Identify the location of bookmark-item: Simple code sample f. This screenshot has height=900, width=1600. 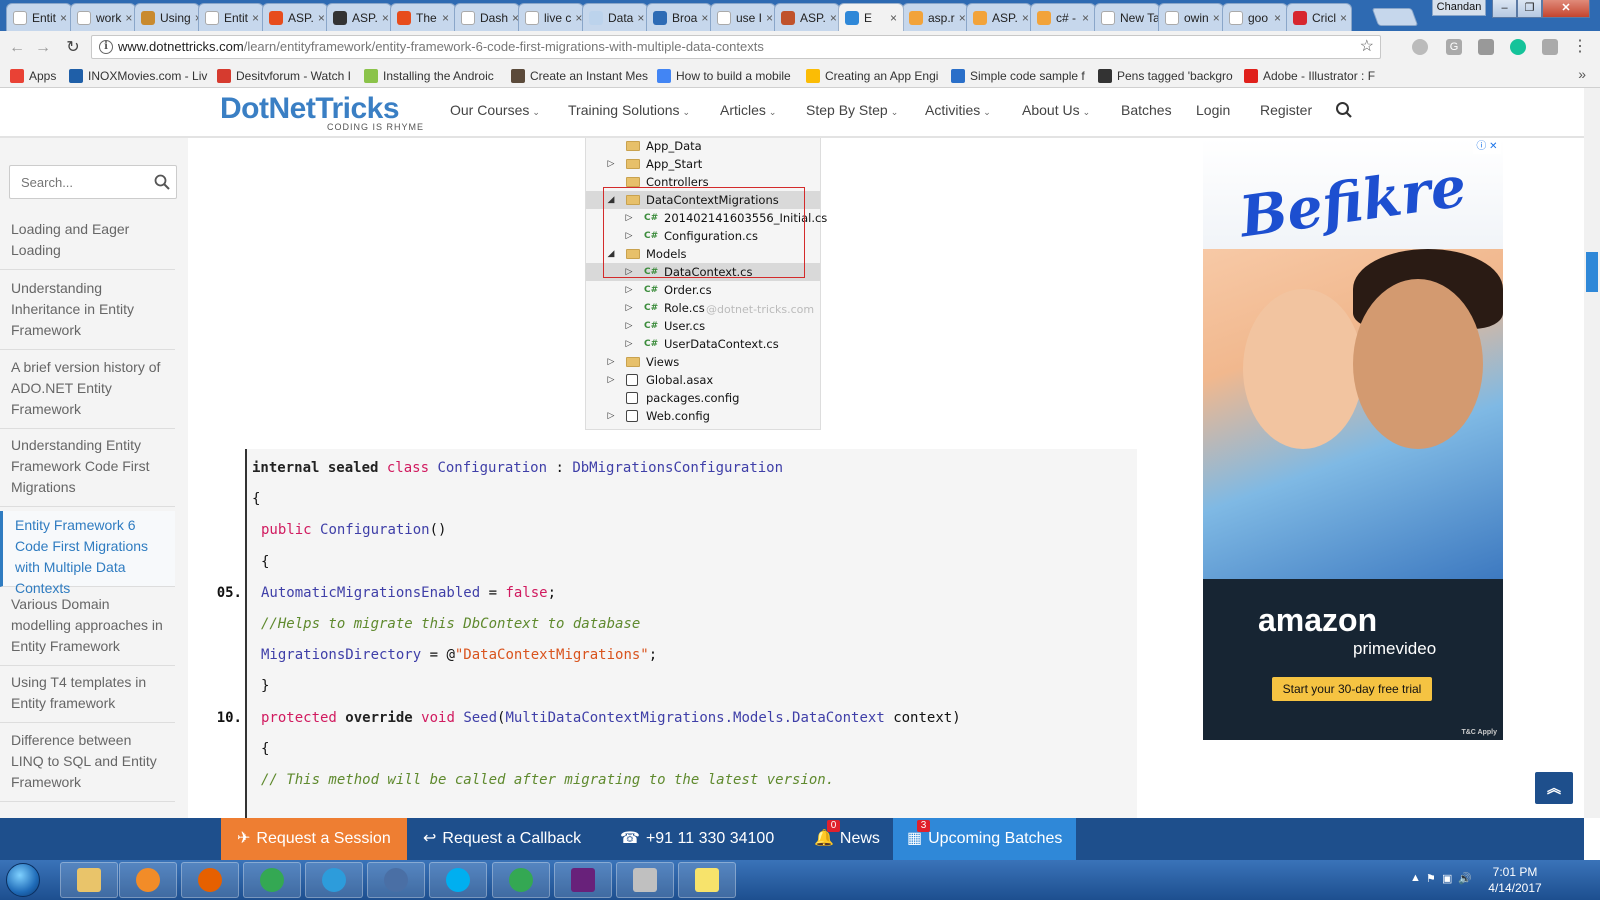
(1021, 75).